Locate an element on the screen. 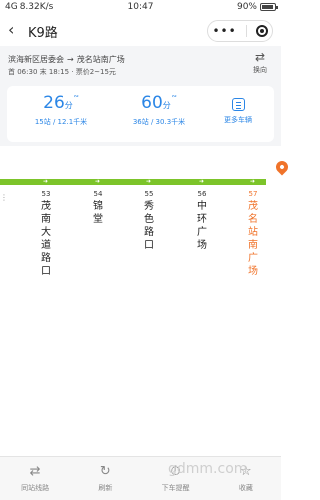  station-name: 秀色路口 is located at coordinates (149, 226).